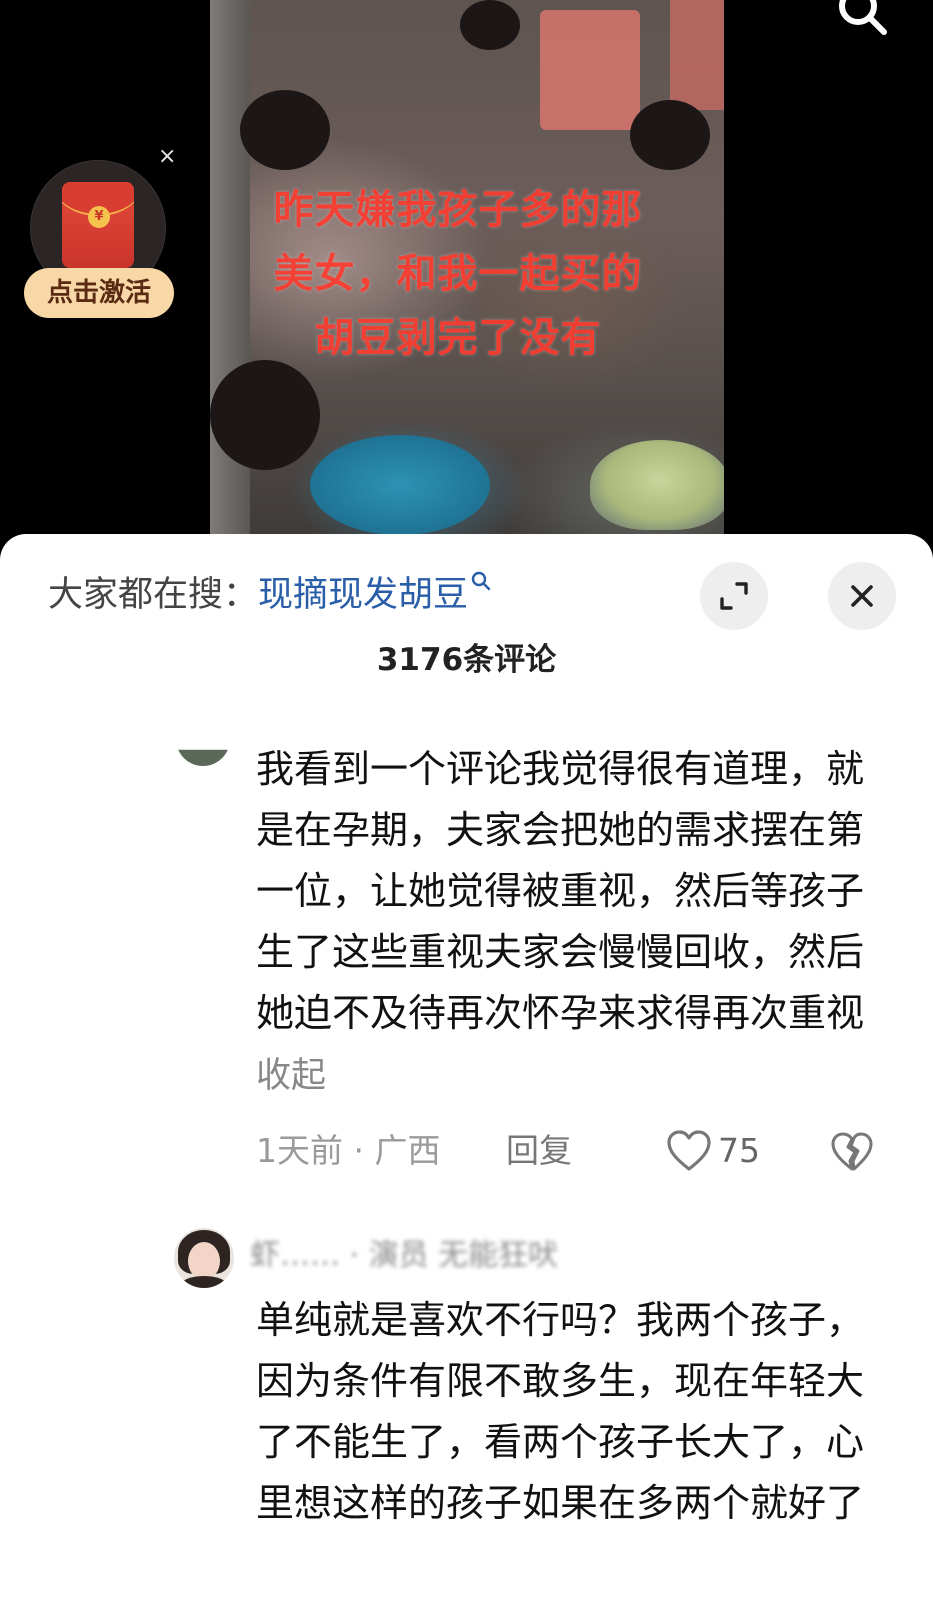  Describe the element at coordinates (466, 660) in the screenshot. I see `comment-count: 3176条评论` at that location.